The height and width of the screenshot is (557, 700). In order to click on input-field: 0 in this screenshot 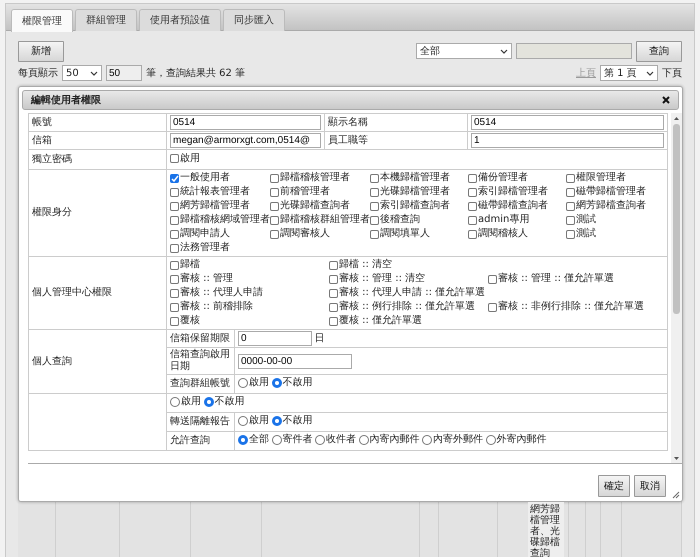, I will do `click(275, 338)`.